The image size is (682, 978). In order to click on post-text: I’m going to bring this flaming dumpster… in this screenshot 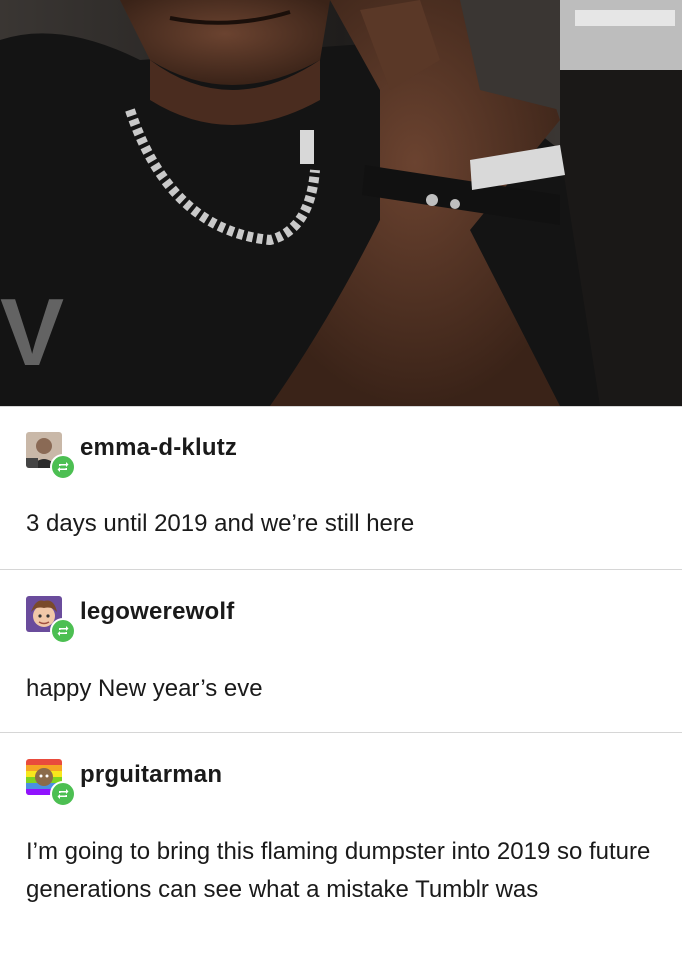, I will do `click(338, 870)`.